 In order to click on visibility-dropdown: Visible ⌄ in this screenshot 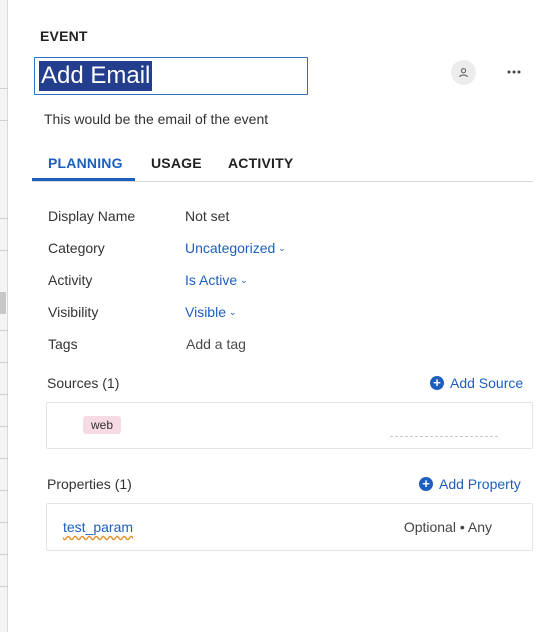, I will do `click(211, 312)`.